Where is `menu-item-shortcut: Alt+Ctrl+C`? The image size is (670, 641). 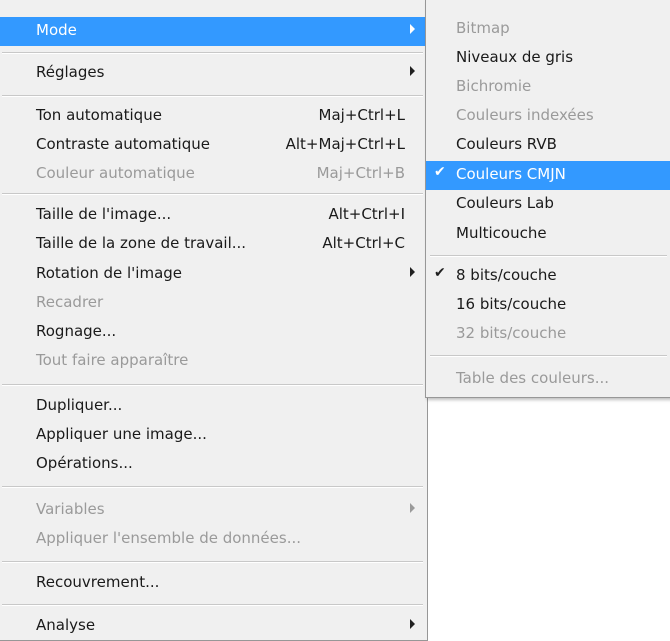 menu-item-shortcut: Alt+Ctrl+C is located at coordinates (363, 243).